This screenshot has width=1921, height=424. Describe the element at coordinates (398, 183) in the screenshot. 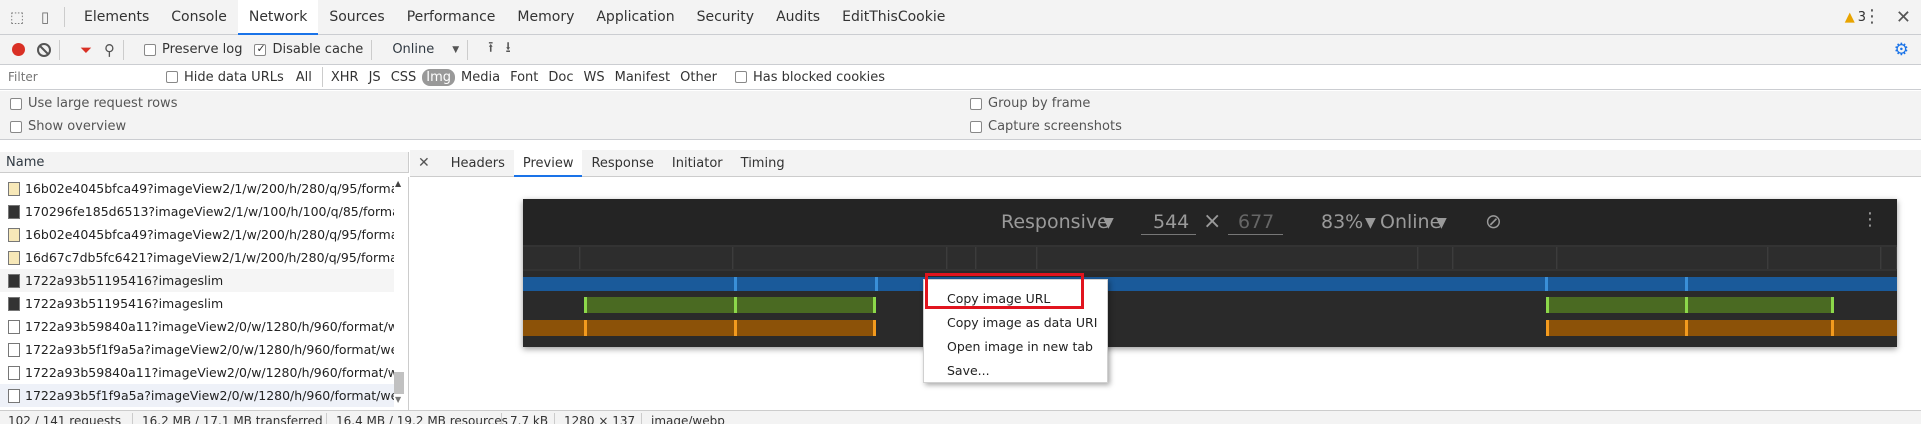

I see `scroll-up-icon: ▲` at that location.